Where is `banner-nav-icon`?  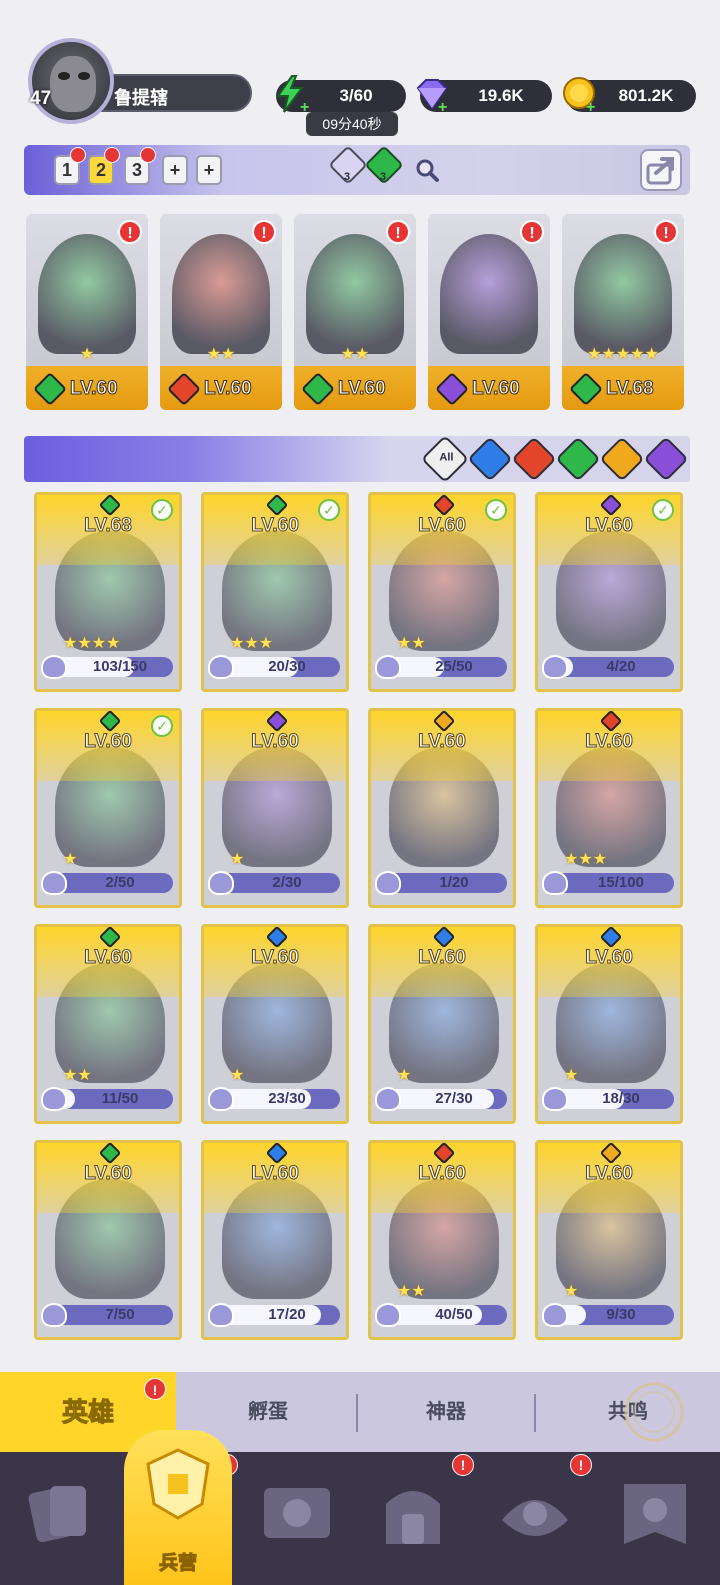 banner-nav-icon is located at coordinates (655, 1513).